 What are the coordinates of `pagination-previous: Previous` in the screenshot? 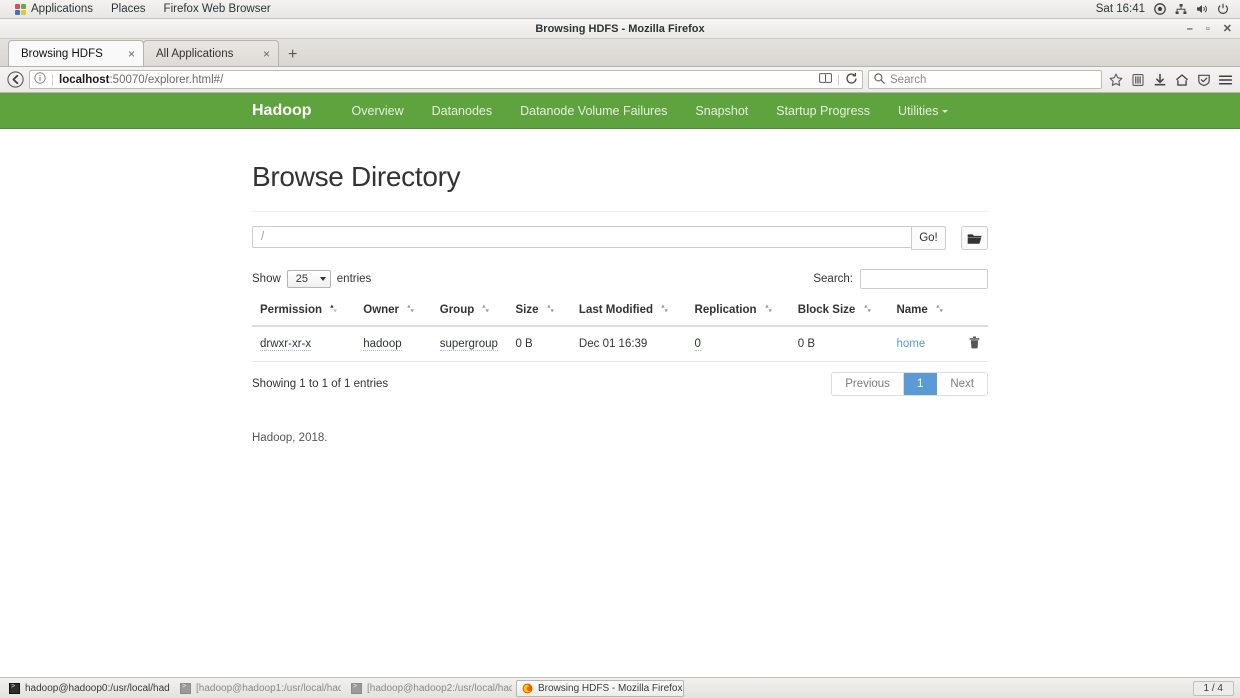 It's located at (868, 384).